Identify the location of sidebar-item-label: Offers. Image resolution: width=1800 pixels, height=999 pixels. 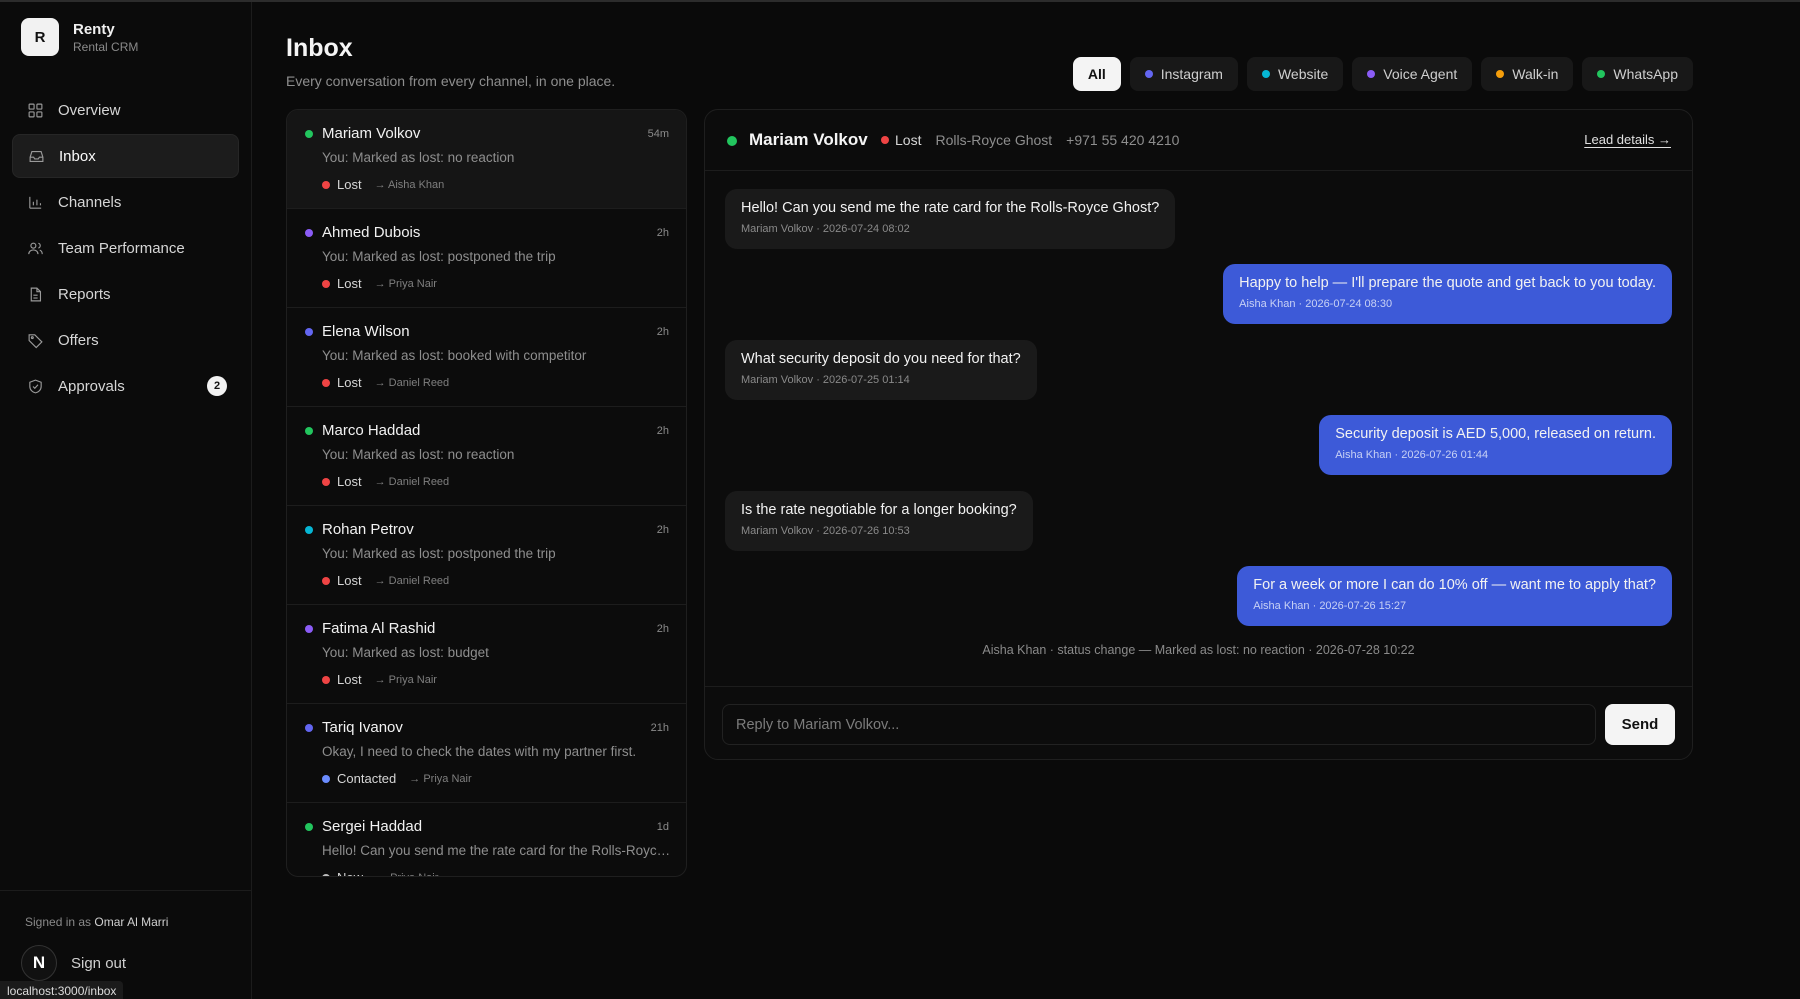
(78, 340).